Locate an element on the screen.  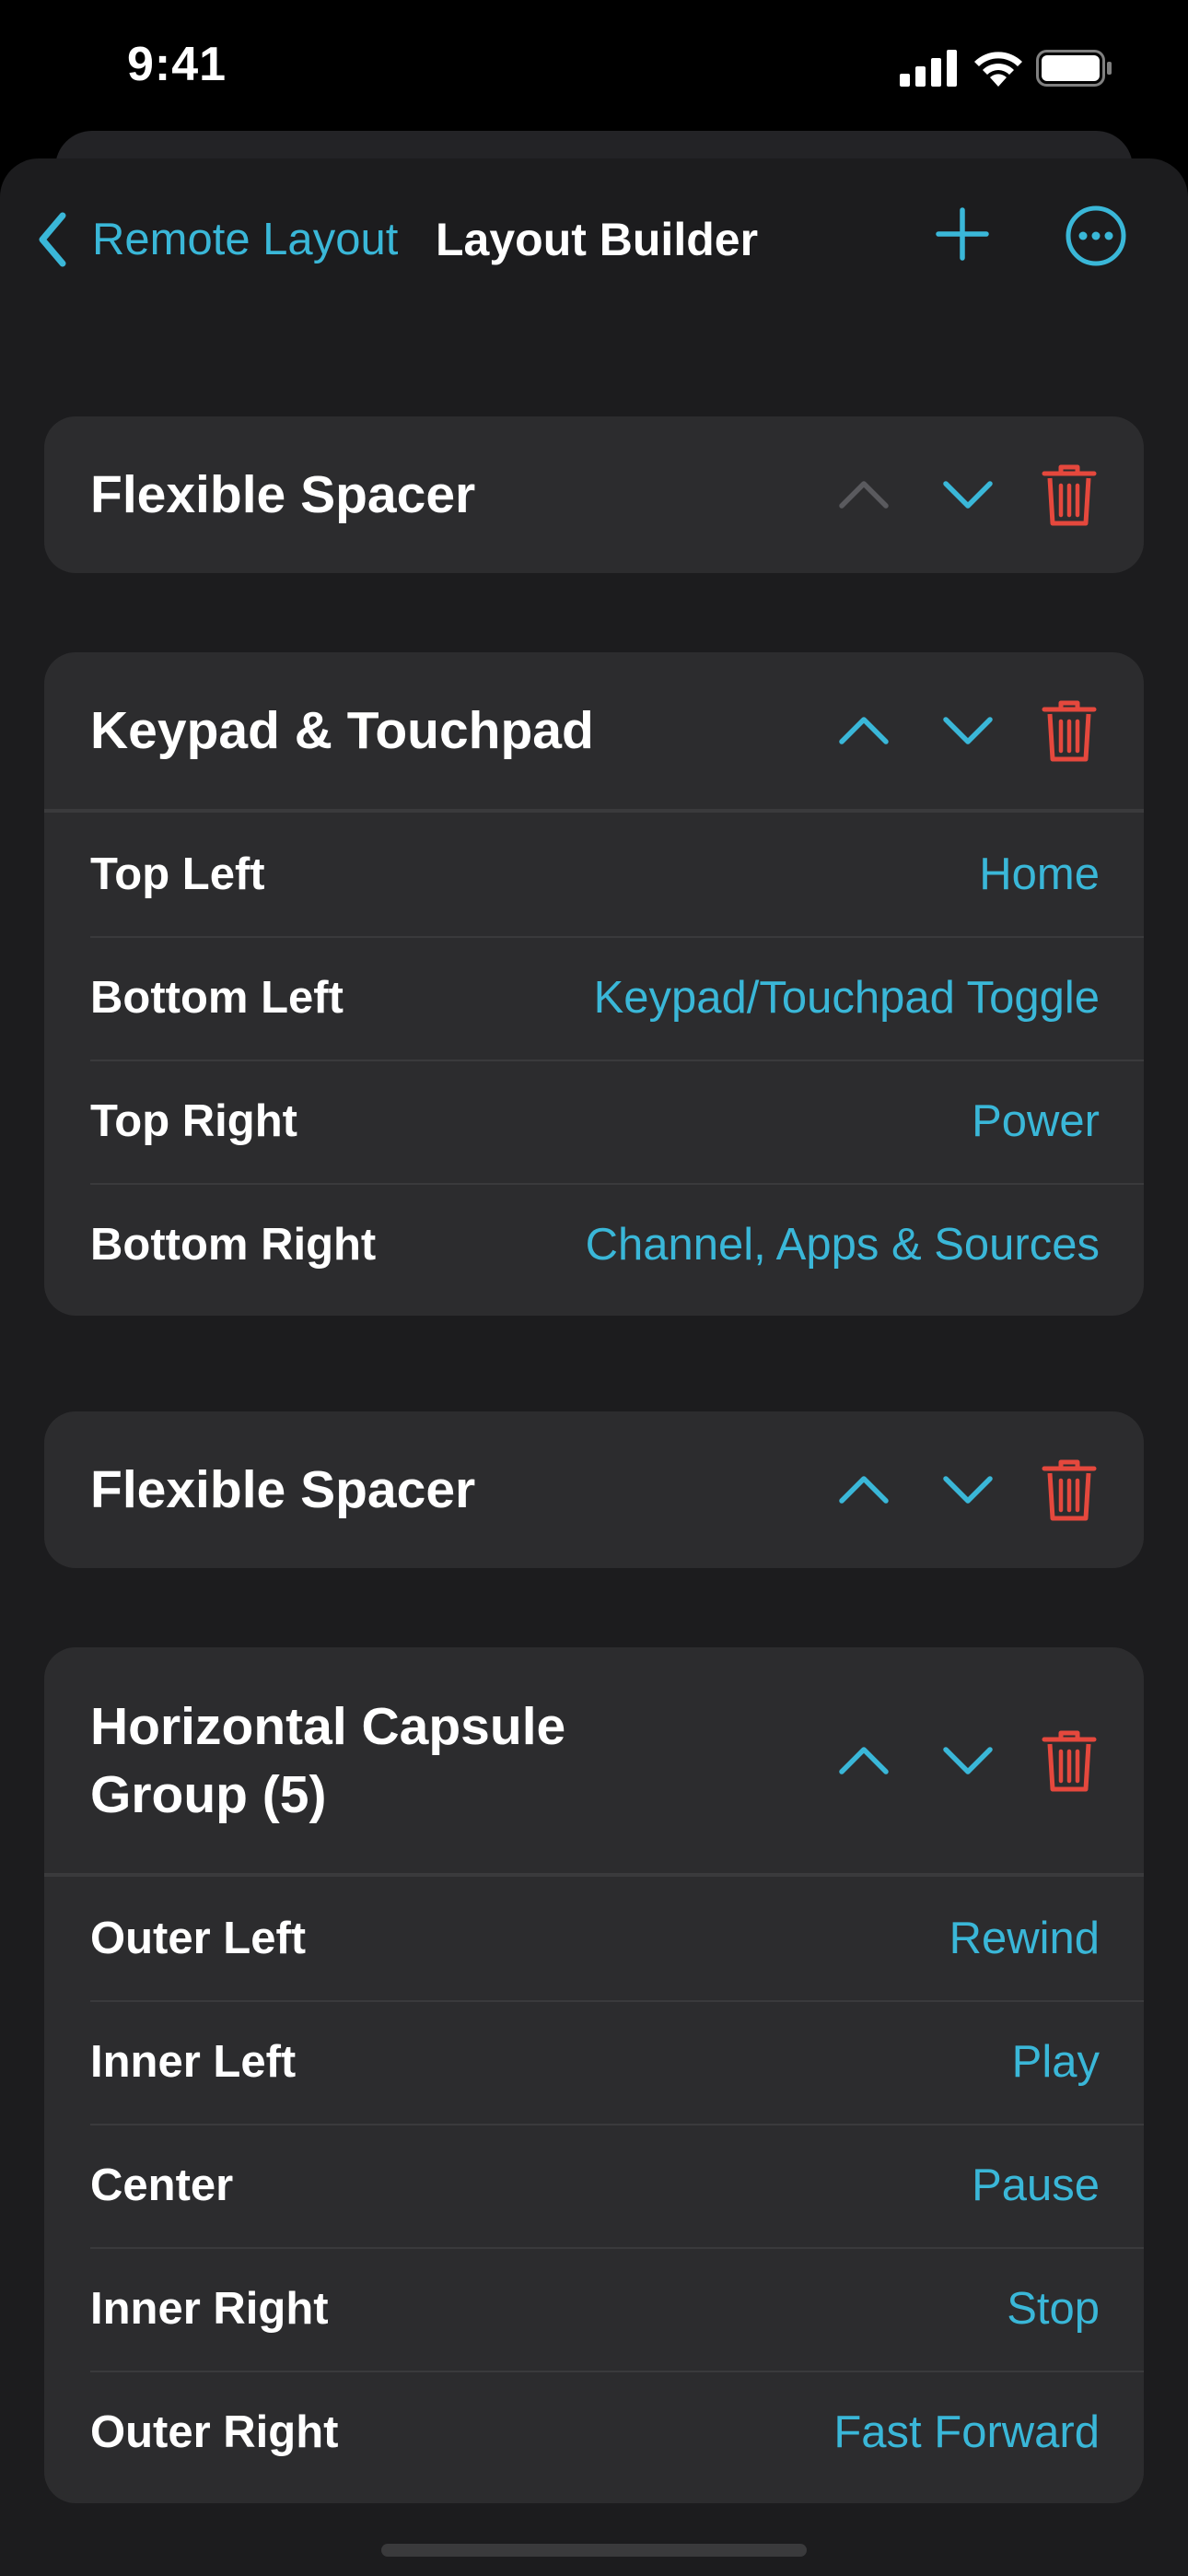
slot-row-top-right: Top Right Power is located at coordinates (594, 1121).